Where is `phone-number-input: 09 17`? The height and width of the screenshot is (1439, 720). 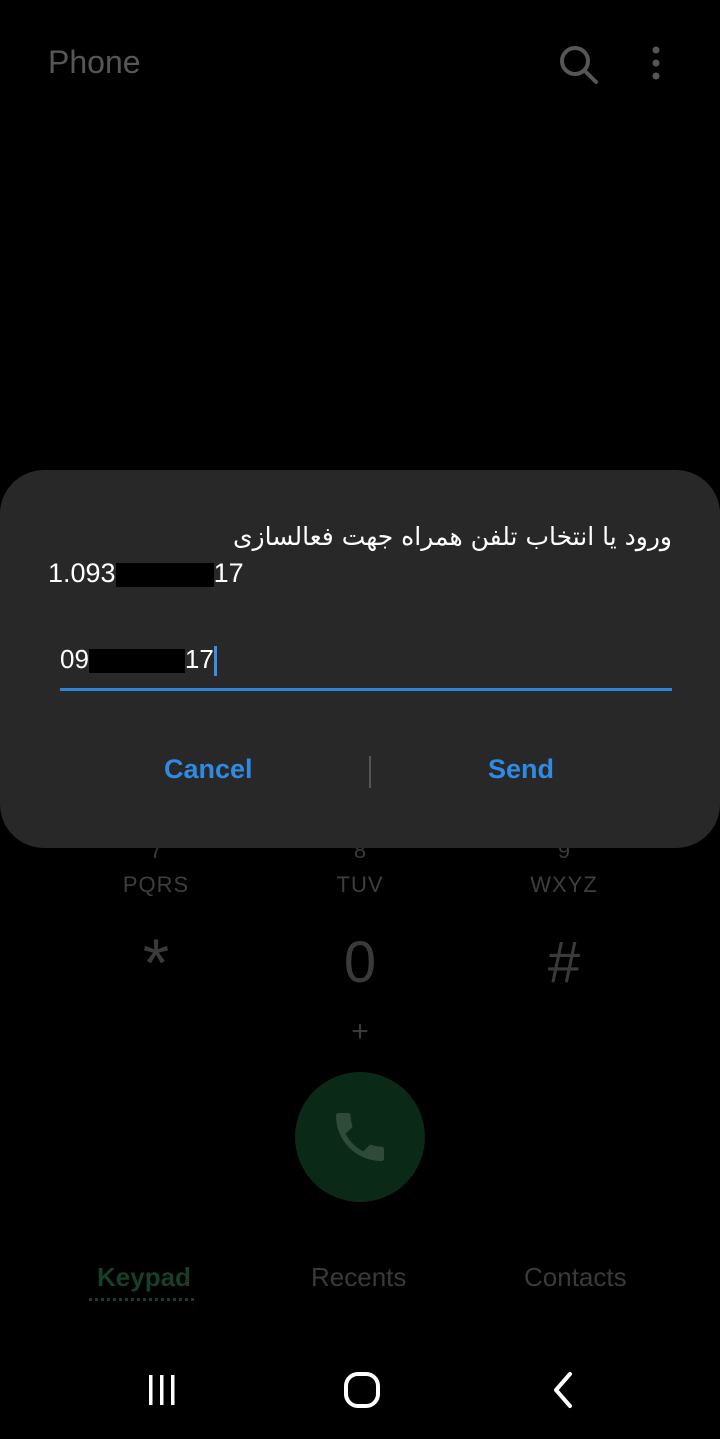 phone-number-input: 09 17 is located at coordinates (366, 665).